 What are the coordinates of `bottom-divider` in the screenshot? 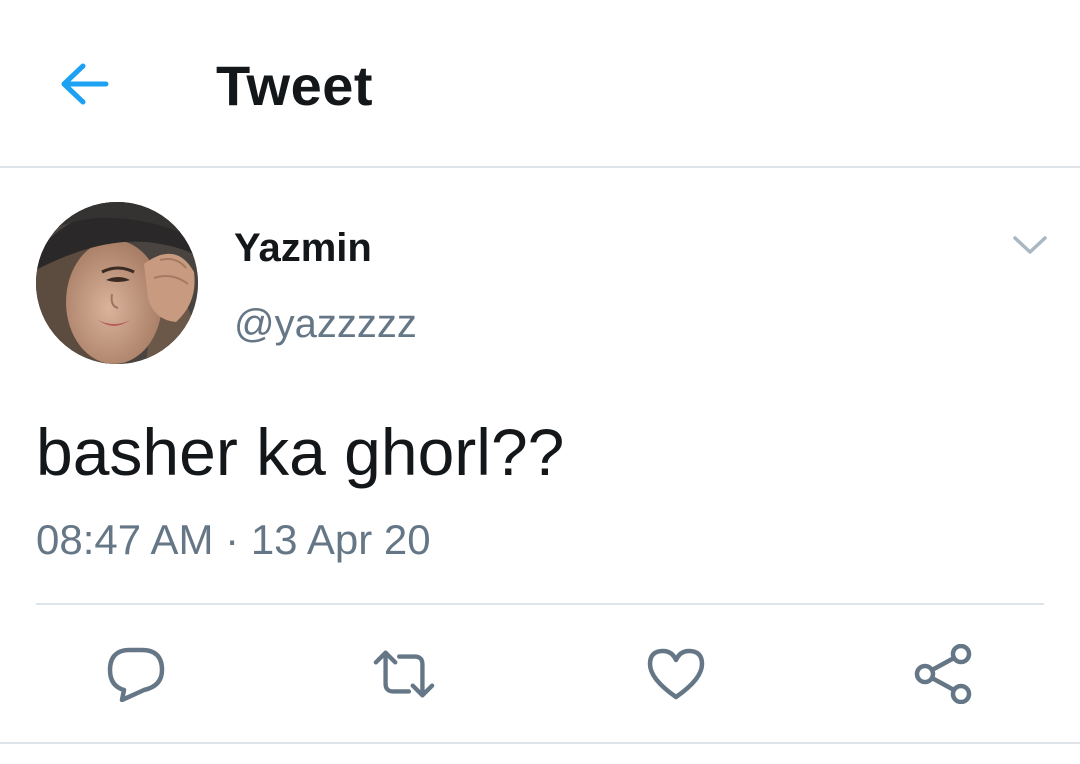 It's located at (540, 743).